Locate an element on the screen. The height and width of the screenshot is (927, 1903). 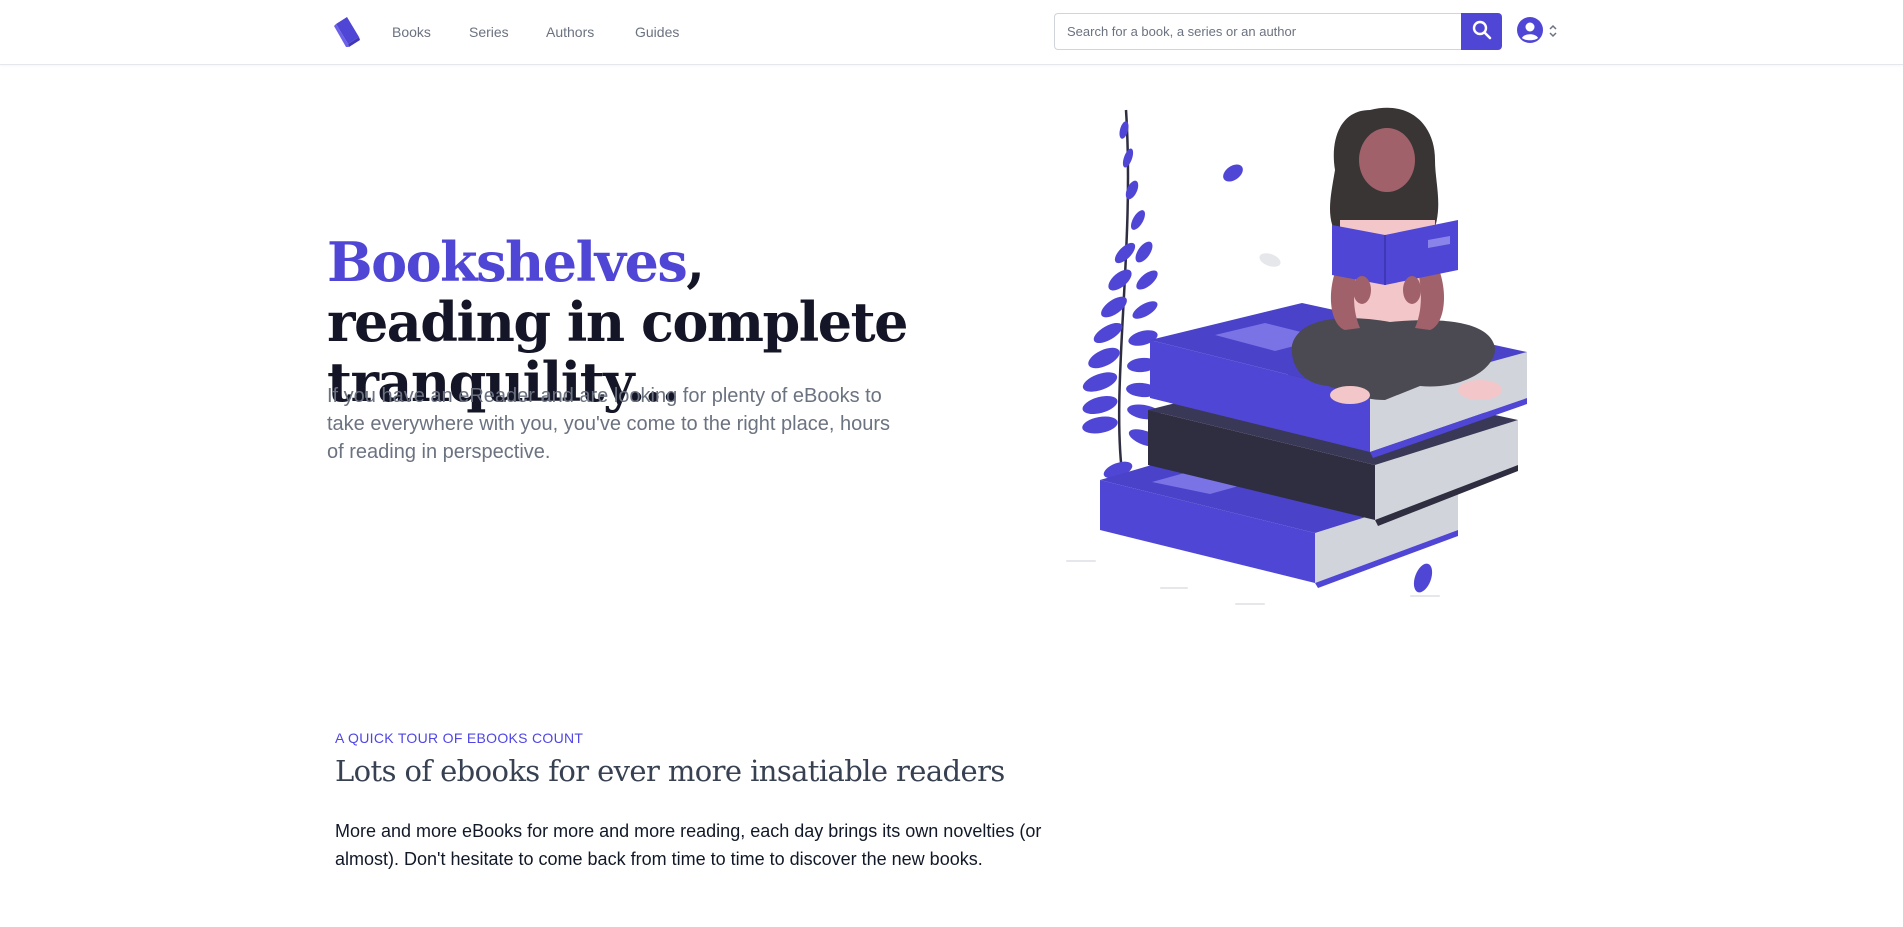
section-eyebrow: A QUICK TOUR OF EBOOKS COUNT is located at coordinates (459, 738).